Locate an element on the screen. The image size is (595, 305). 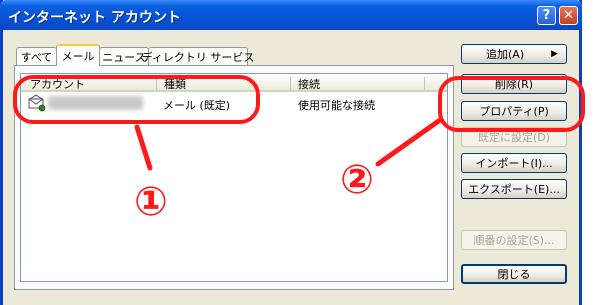
annotation-number-1: ① is located at coordinates (151, 202).